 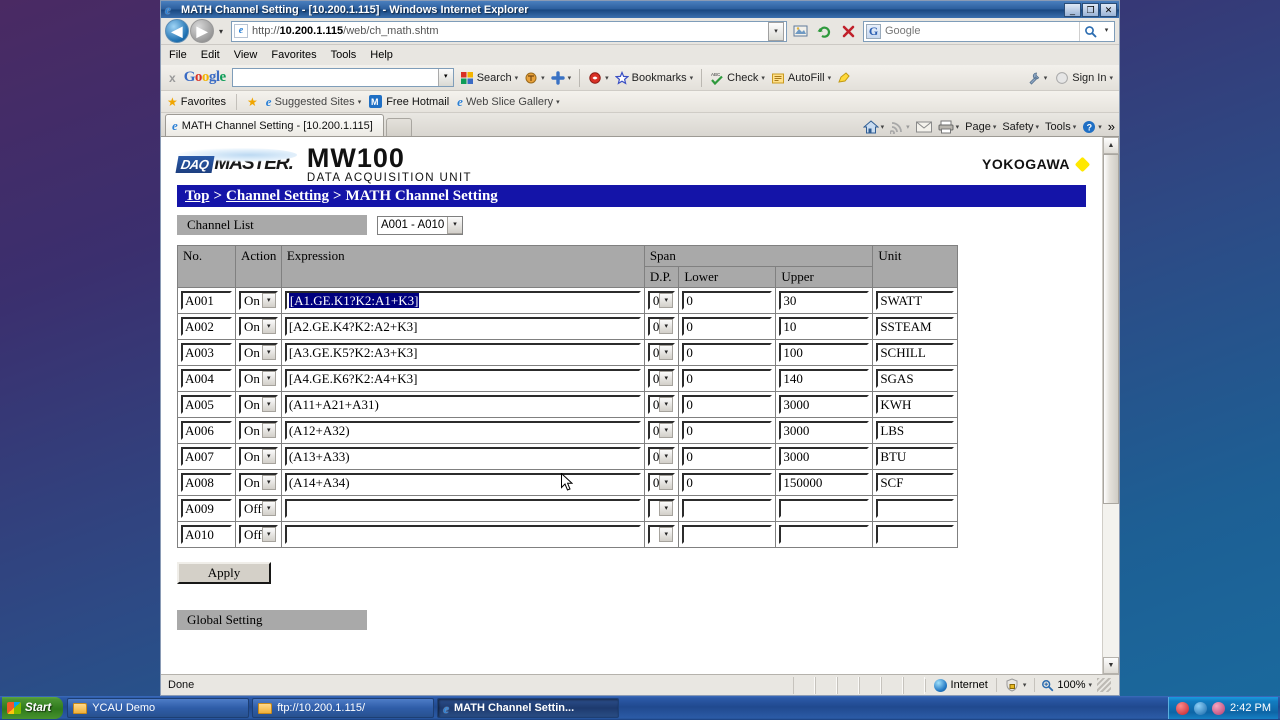 What do you see at coordinates (844, 78) in the screenshot?
I see `google-highlight-button` at bounding box center [844, 78].